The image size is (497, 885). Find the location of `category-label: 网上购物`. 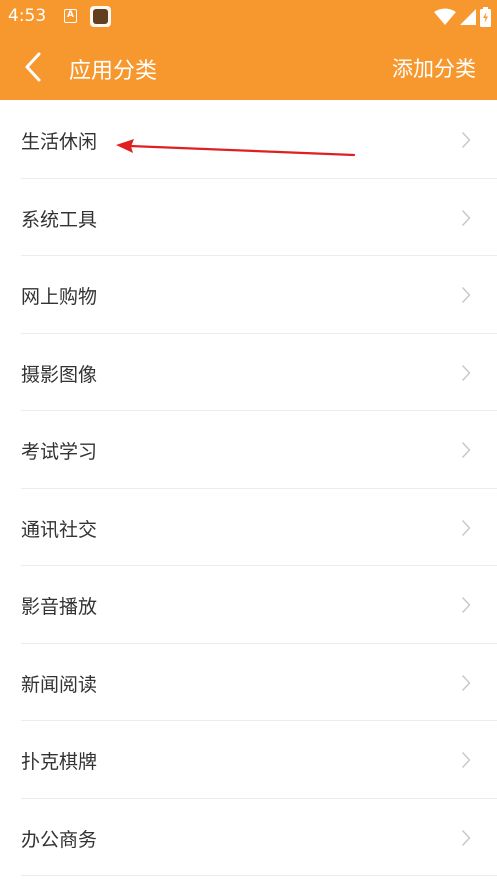

category-label: 网上购物 is located at coordinates (59, 297).